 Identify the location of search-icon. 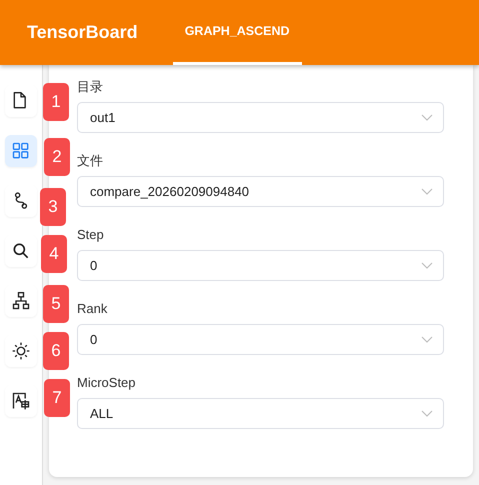
(21, 251).